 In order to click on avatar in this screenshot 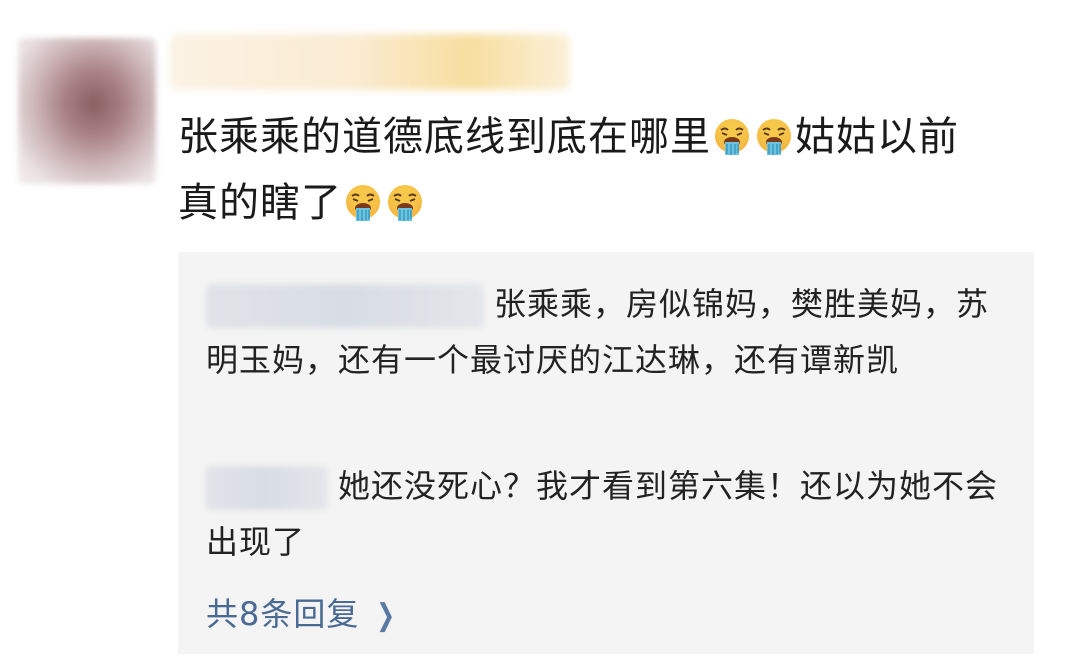, I will do `click(87, 111)`.